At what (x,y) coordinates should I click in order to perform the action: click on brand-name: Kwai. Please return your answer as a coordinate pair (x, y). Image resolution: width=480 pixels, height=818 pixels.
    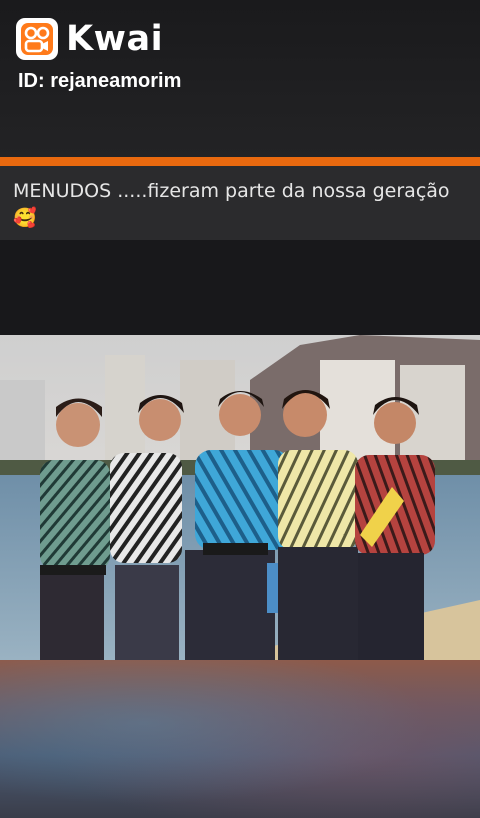
    Looking at the image, I should click on (115, 39).